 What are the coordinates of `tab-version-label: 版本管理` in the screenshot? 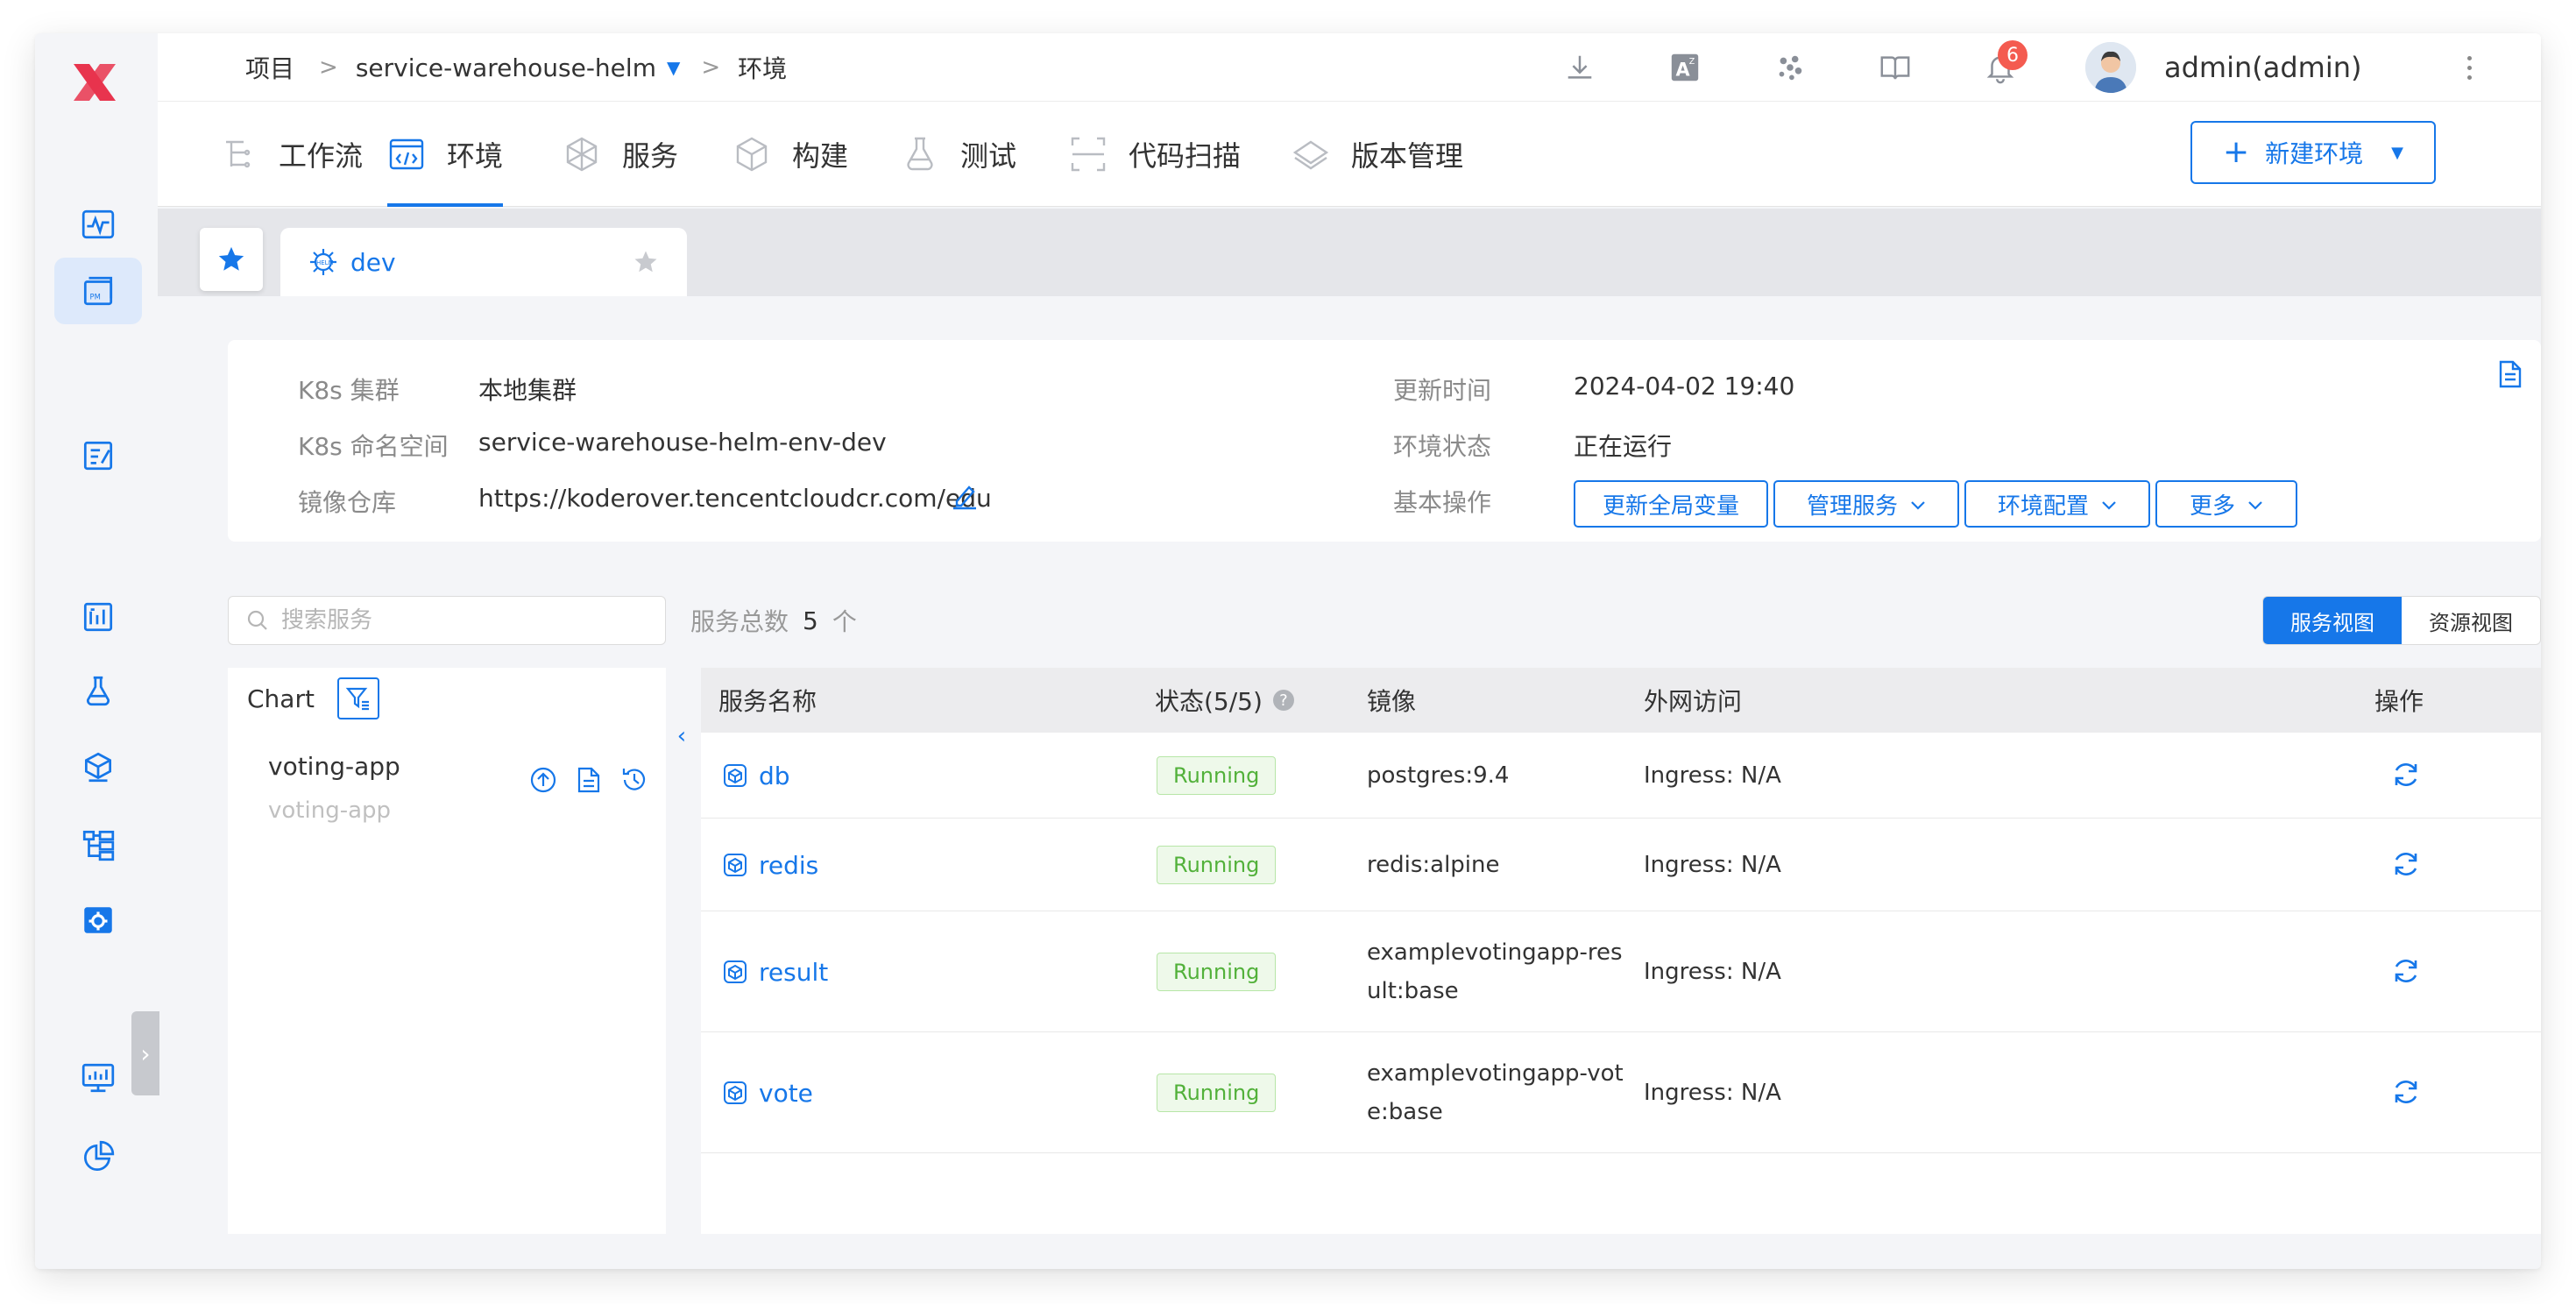 It's located at (1407, 156).